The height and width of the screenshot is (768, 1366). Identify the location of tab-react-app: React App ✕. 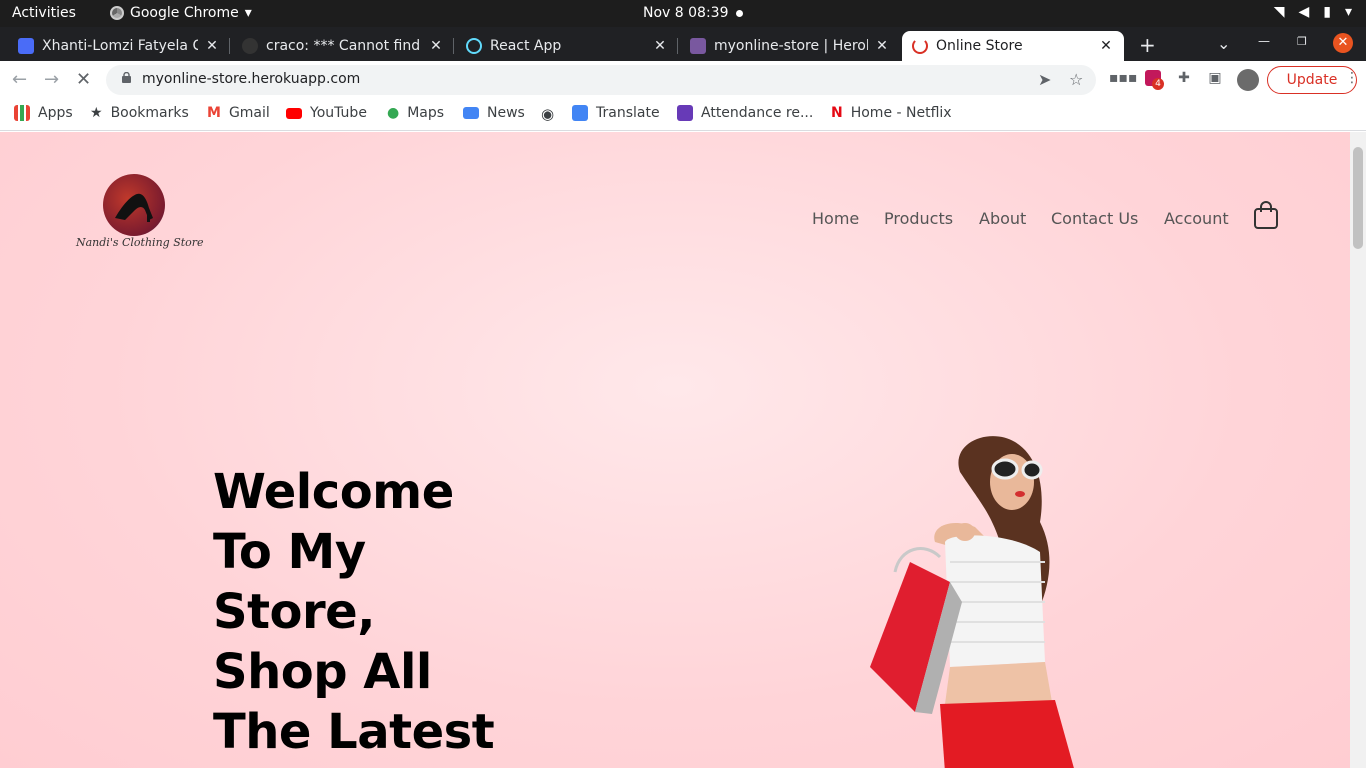
(567, 46).